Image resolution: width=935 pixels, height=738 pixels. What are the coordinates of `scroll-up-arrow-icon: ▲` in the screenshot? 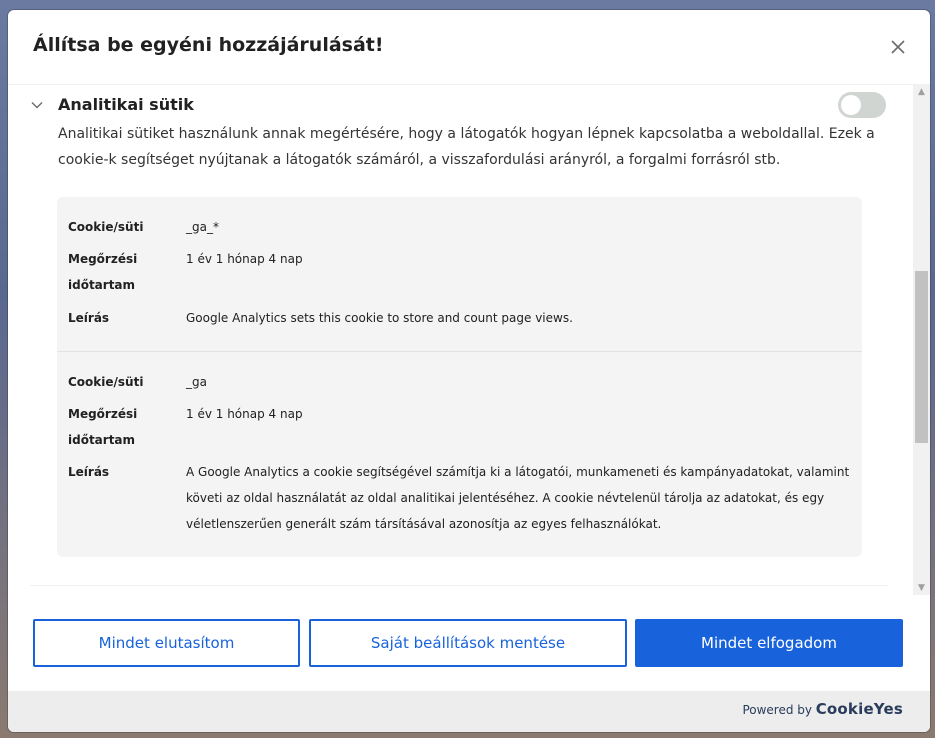 It's located at (921, 92).